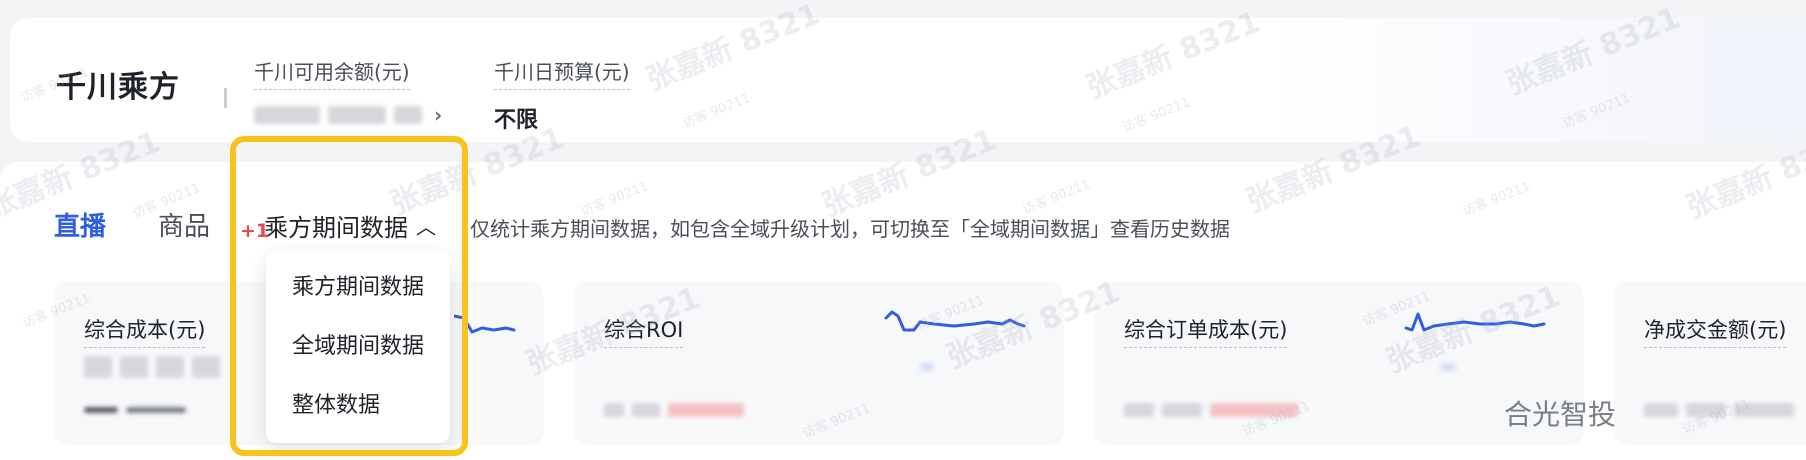 The width and height of the screenshot is (1806, 460). Describe the element at coordinates (225, 98) in the screenshot. I see `title-divider` at that location.